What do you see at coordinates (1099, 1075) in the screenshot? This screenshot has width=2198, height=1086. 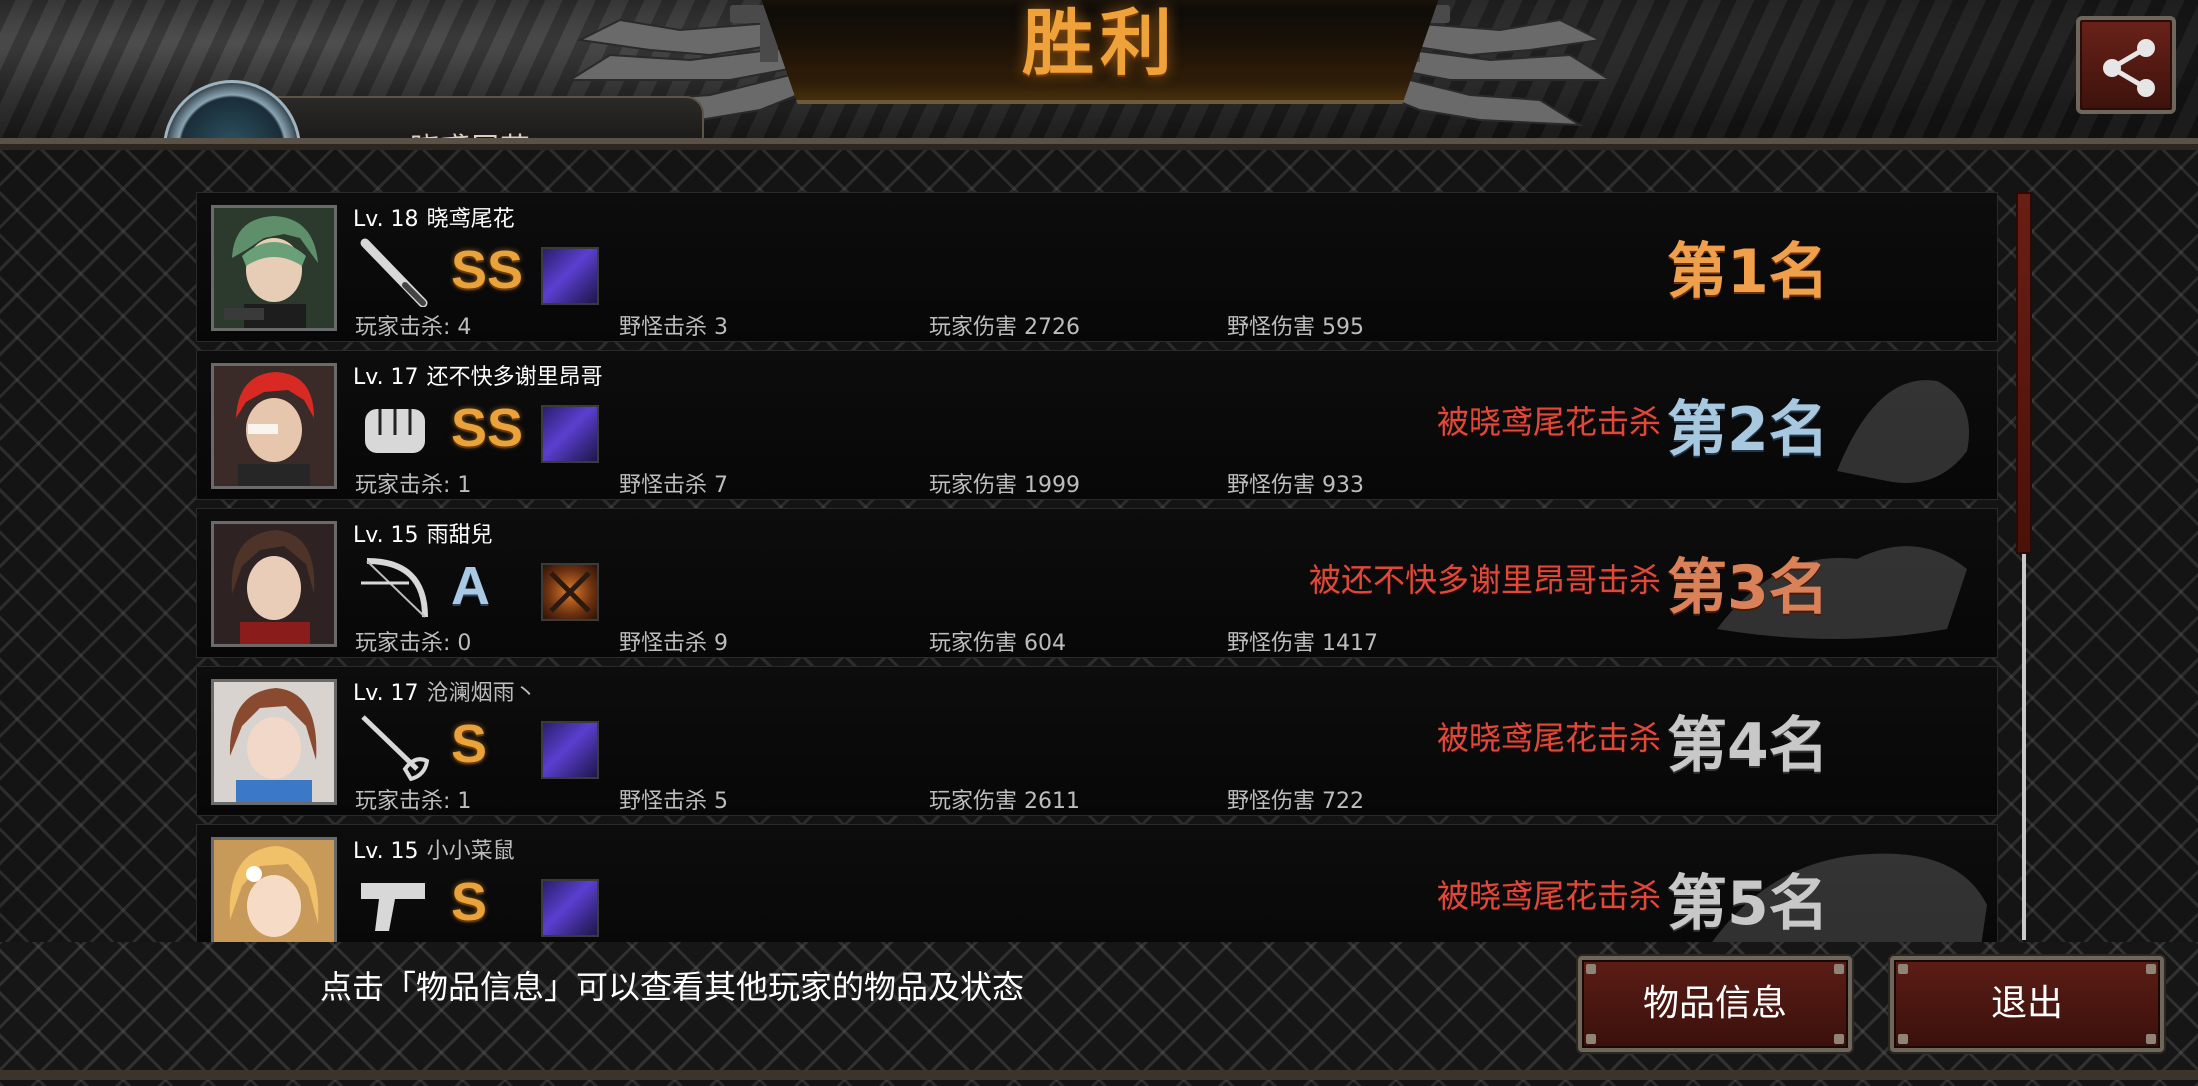 I see `bottom-border` at bounding box center [1099, 1075].